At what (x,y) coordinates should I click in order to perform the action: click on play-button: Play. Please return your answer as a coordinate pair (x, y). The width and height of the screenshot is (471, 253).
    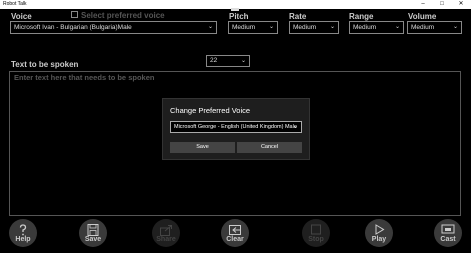
    Looking at the image, I should click on (379, 236).